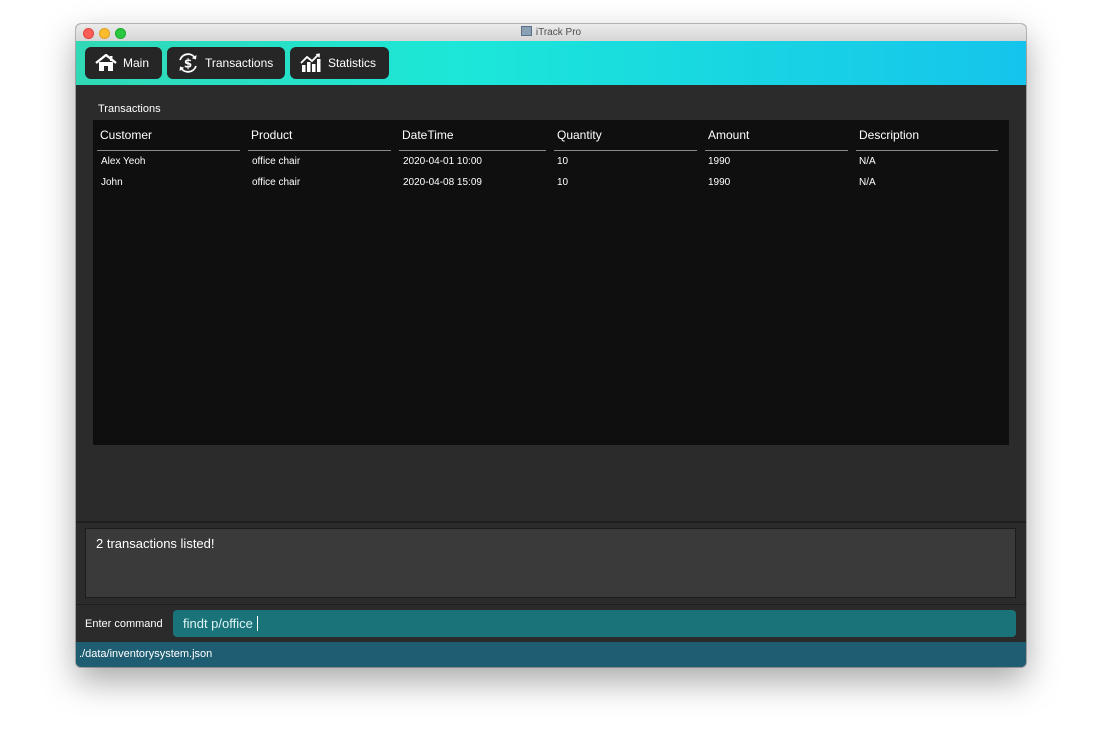  Describe the element at coordinates (257, 623) in the screenshot. I see `text-caret` at that location.